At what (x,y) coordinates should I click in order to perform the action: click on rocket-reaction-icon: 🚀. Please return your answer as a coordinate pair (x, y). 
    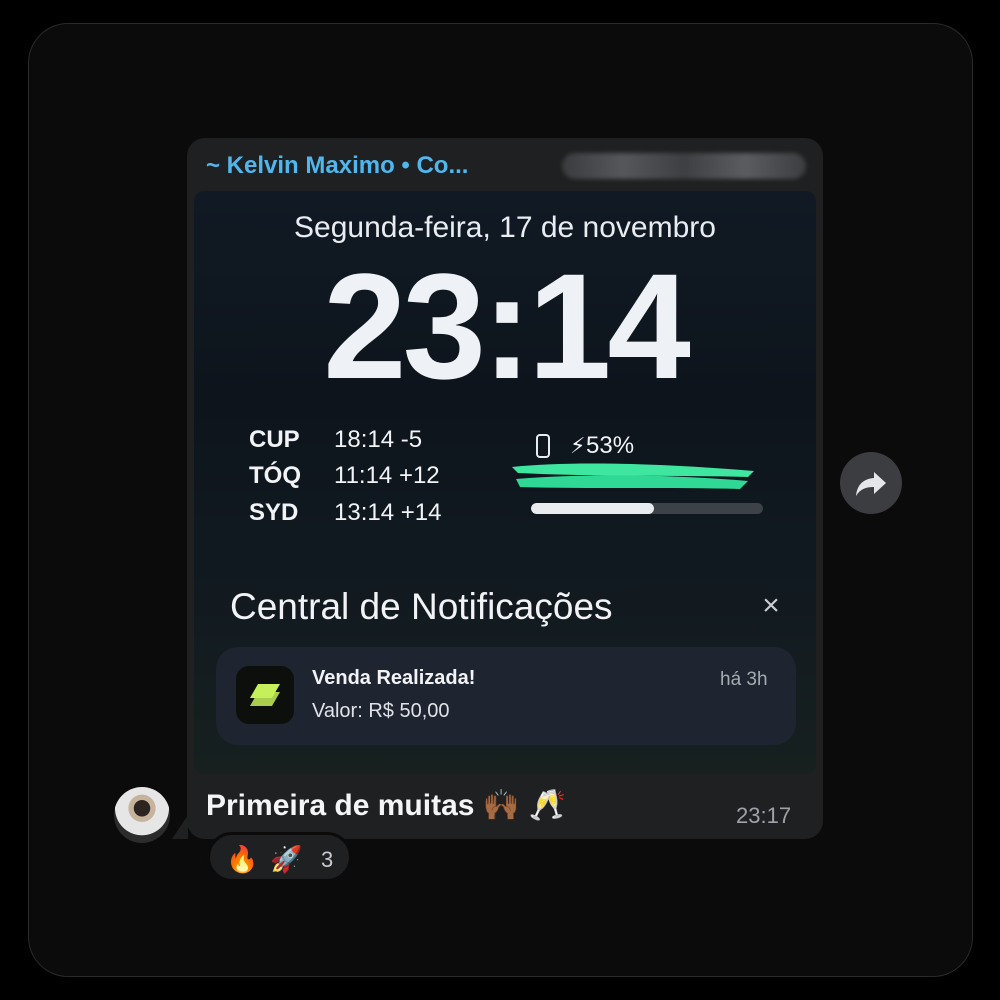
    Looking at the image, I should click on (286, 859).